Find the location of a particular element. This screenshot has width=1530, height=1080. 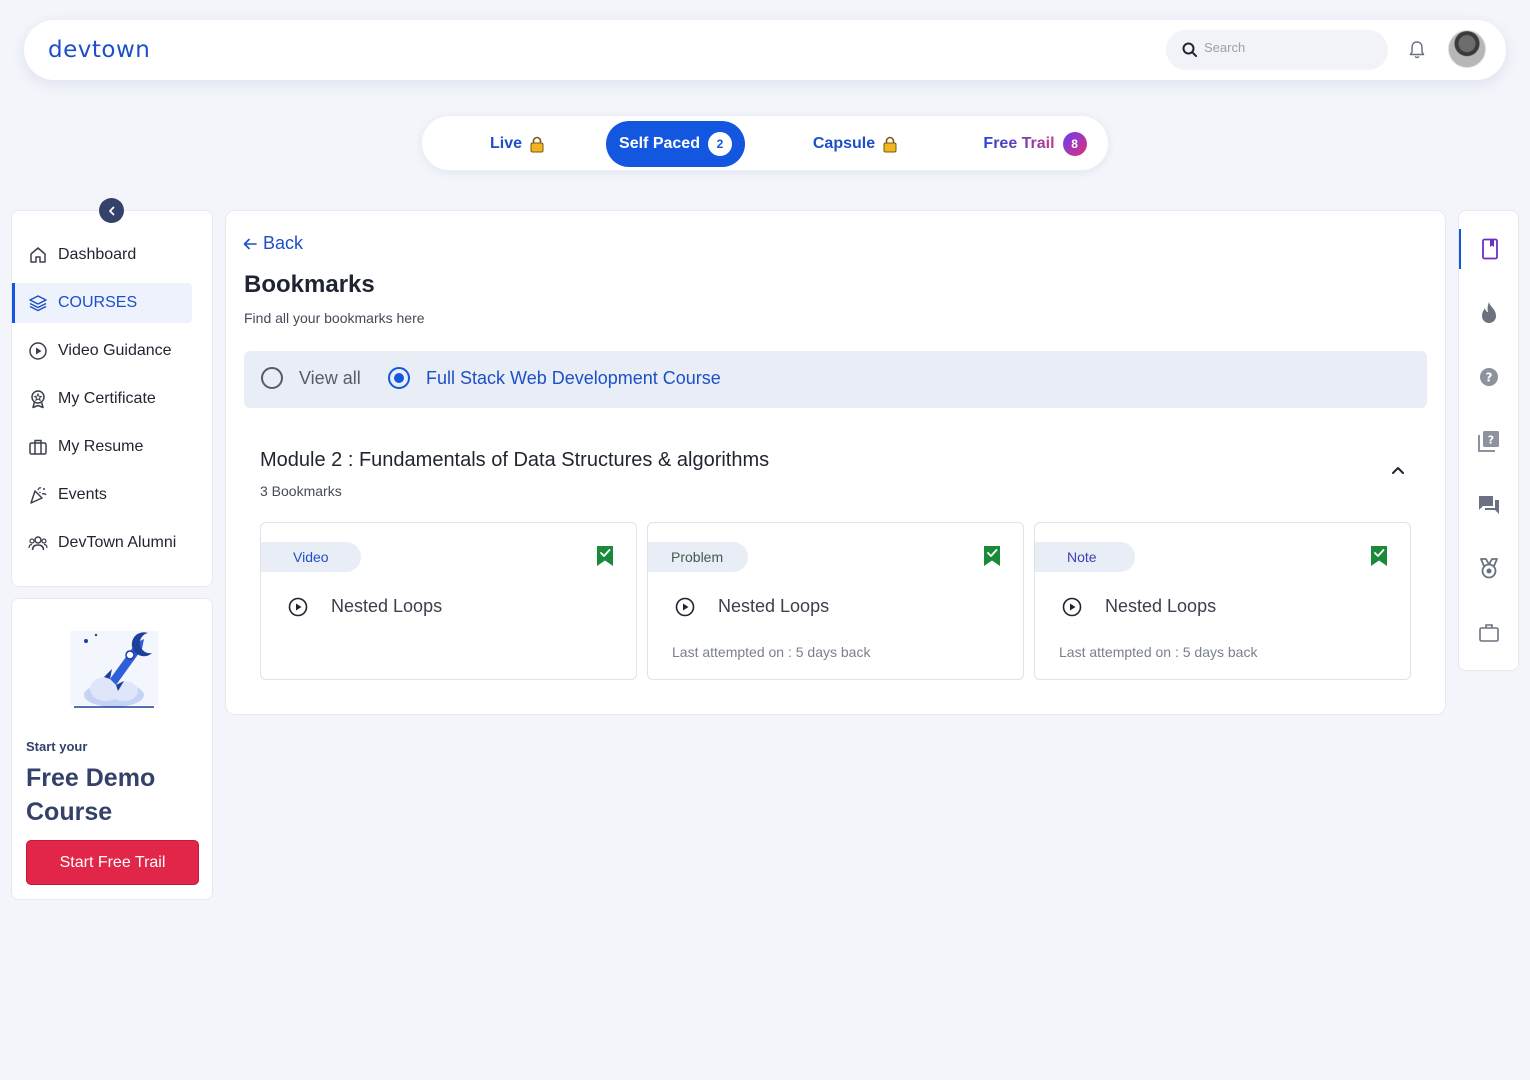

sidebar-item-events: Events is located at coordinates (102, 495).